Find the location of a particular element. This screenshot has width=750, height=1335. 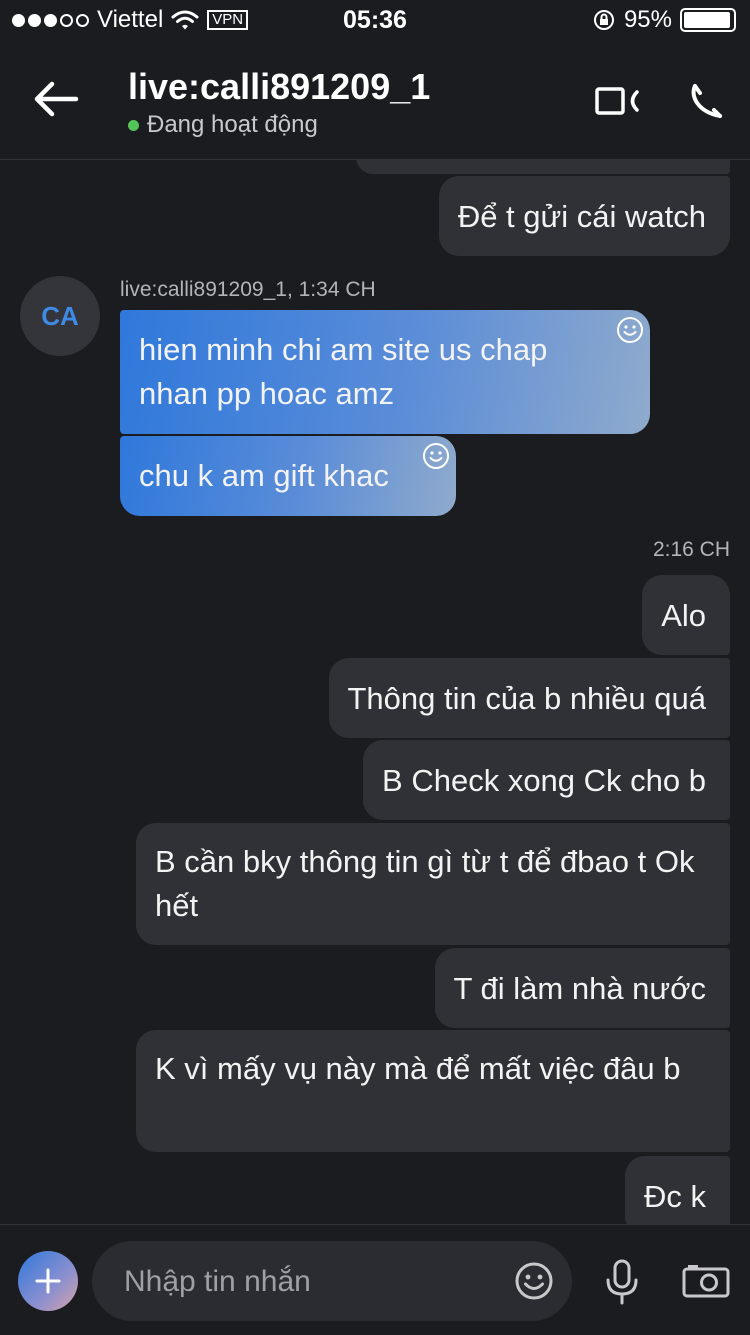

add-attachment-button is located at coordinates (48, 1281).